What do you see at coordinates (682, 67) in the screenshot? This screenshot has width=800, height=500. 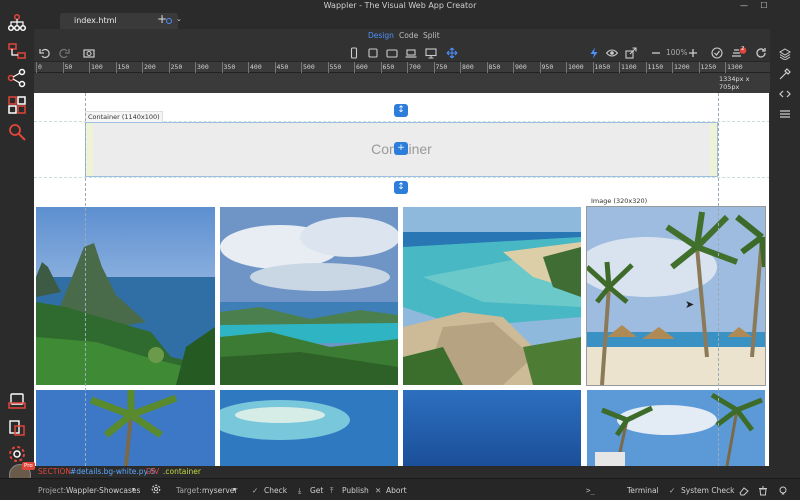 I see `ruler-label: 1200` at bounding box center [682, 67].